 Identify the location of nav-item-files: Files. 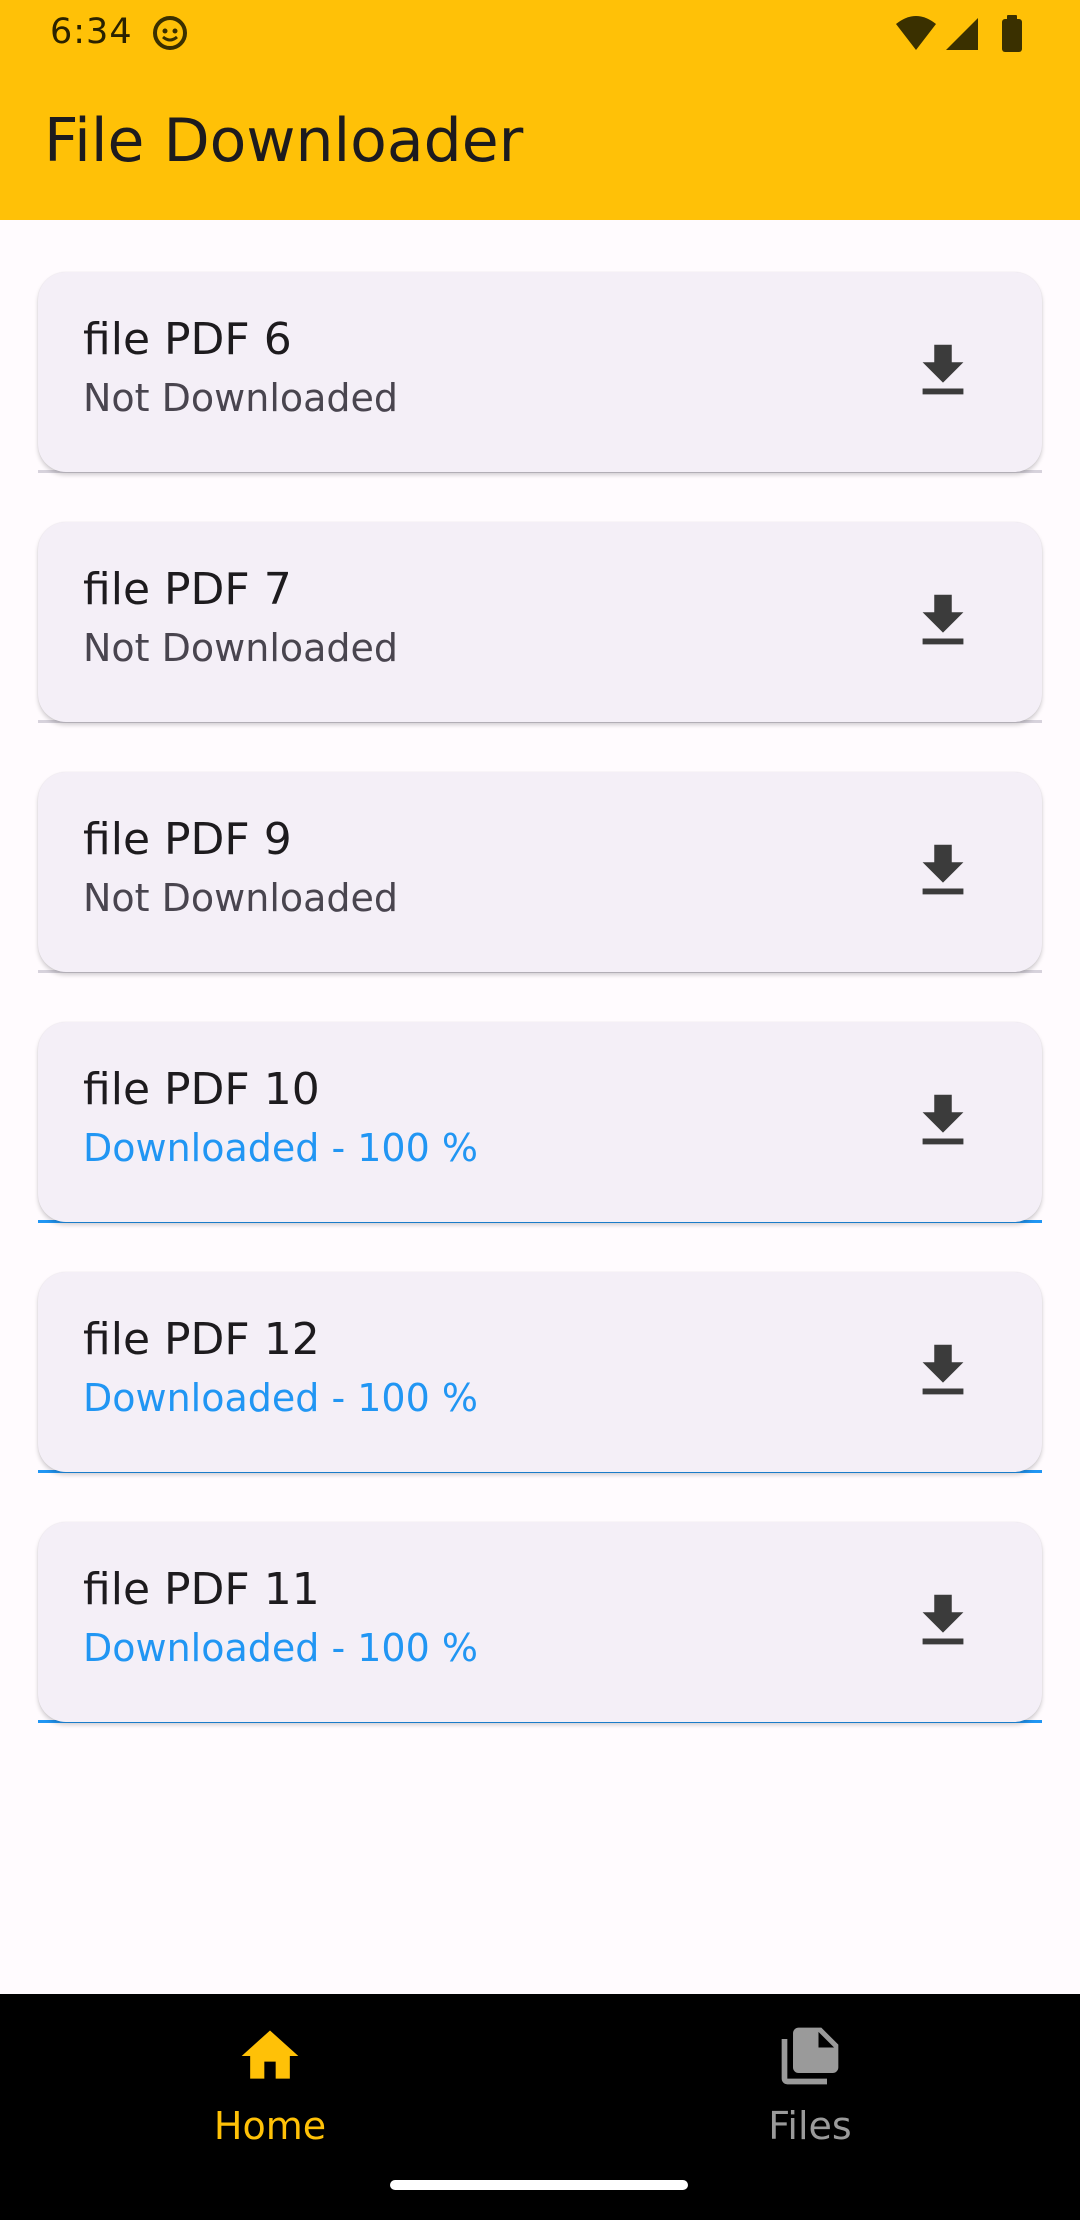
(810, 2089).